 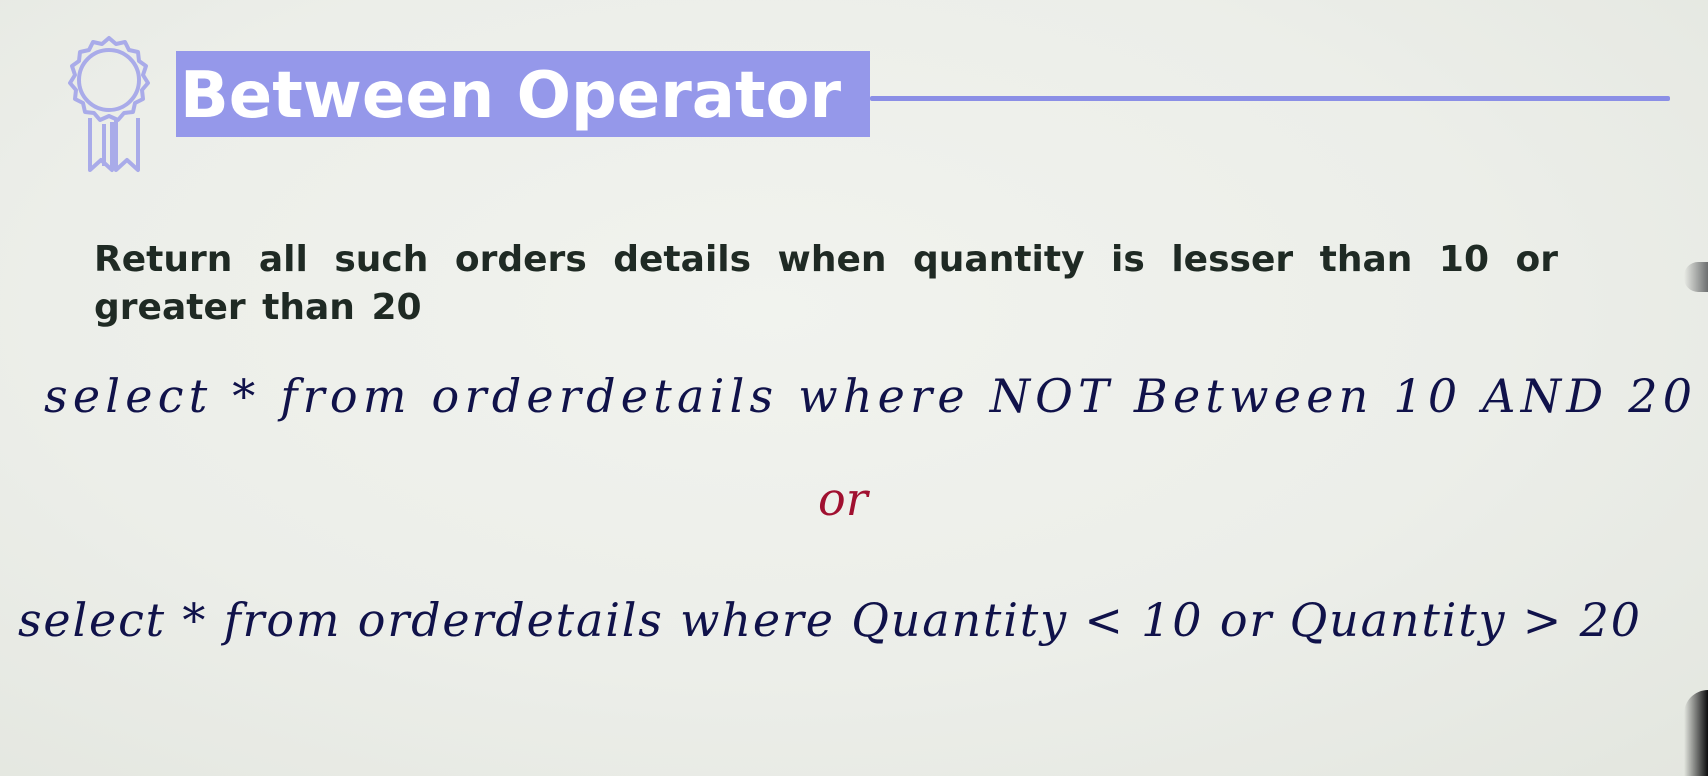 What do you see at coordinates (844, 499) in the screenshot?
I see `handwritten-separator-or: or` at bounding box center [844, 499].